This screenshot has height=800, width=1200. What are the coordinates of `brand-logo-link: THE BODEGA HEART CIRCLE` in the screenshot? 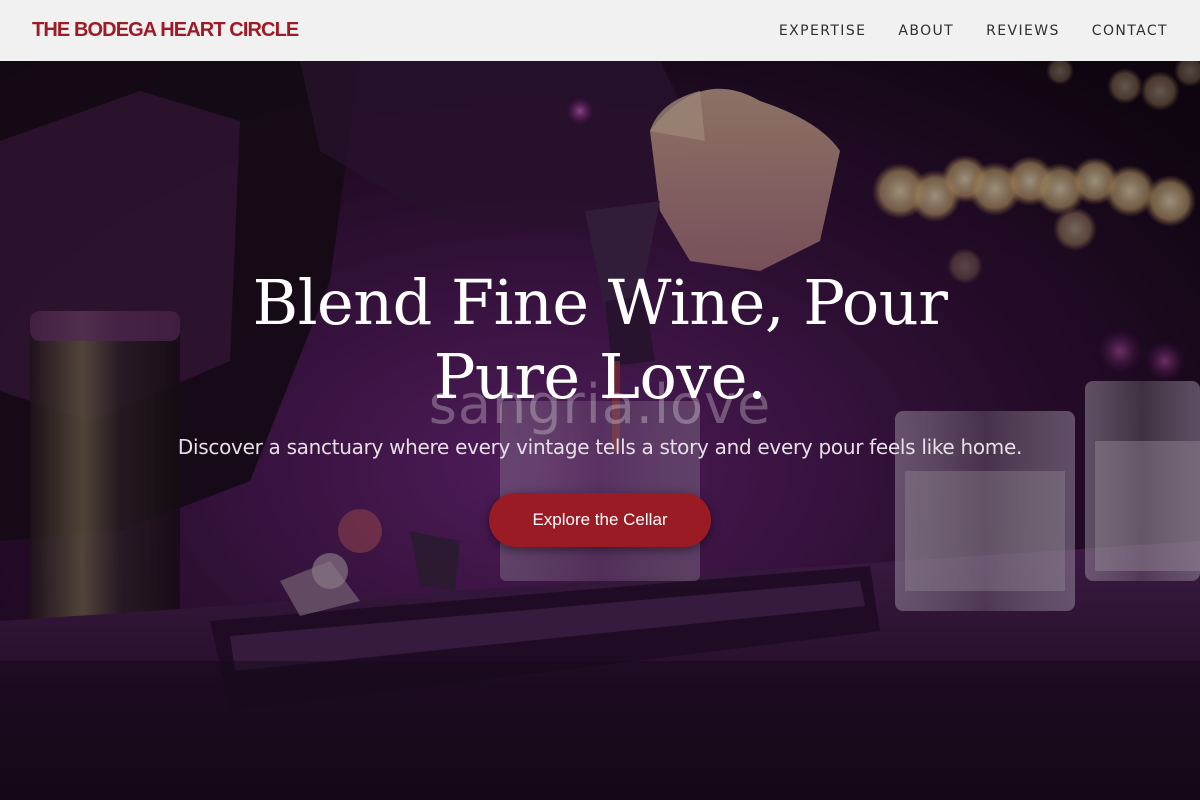 It's located at (165, 30).